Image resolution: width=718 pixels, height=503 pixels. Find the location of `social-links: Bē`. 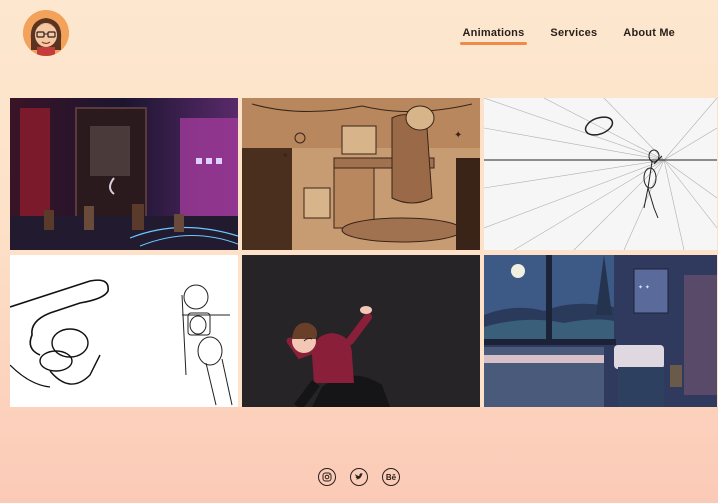

social-links: Bē is located at coordinates (359, 477).